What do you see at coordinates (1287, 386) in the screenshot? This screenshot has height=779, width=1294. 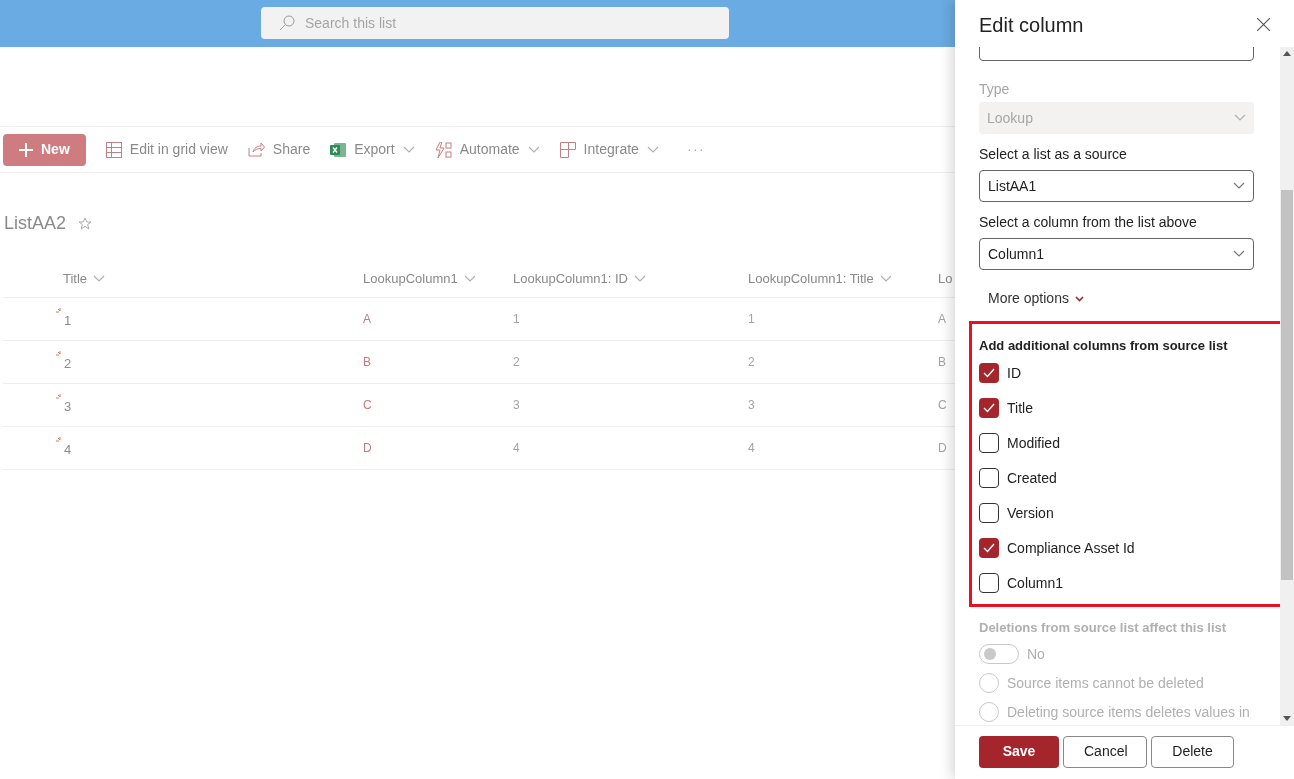 I see `scrollbar` at bounding box center [1287, 386].